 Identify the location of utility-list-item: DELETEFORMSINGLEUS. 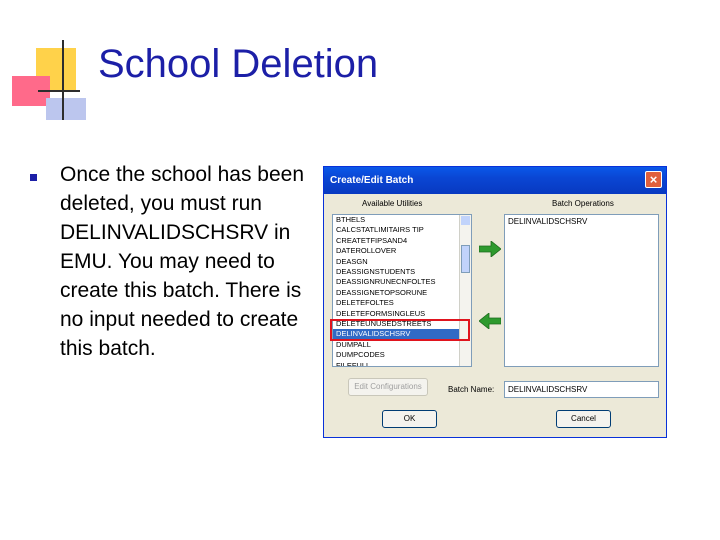
(402, 314).